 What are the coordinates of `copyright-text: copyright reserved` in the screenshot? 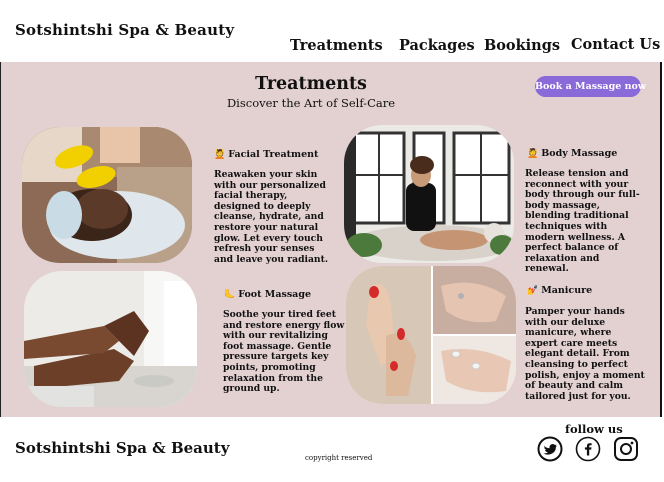 It's located at (339, 458).